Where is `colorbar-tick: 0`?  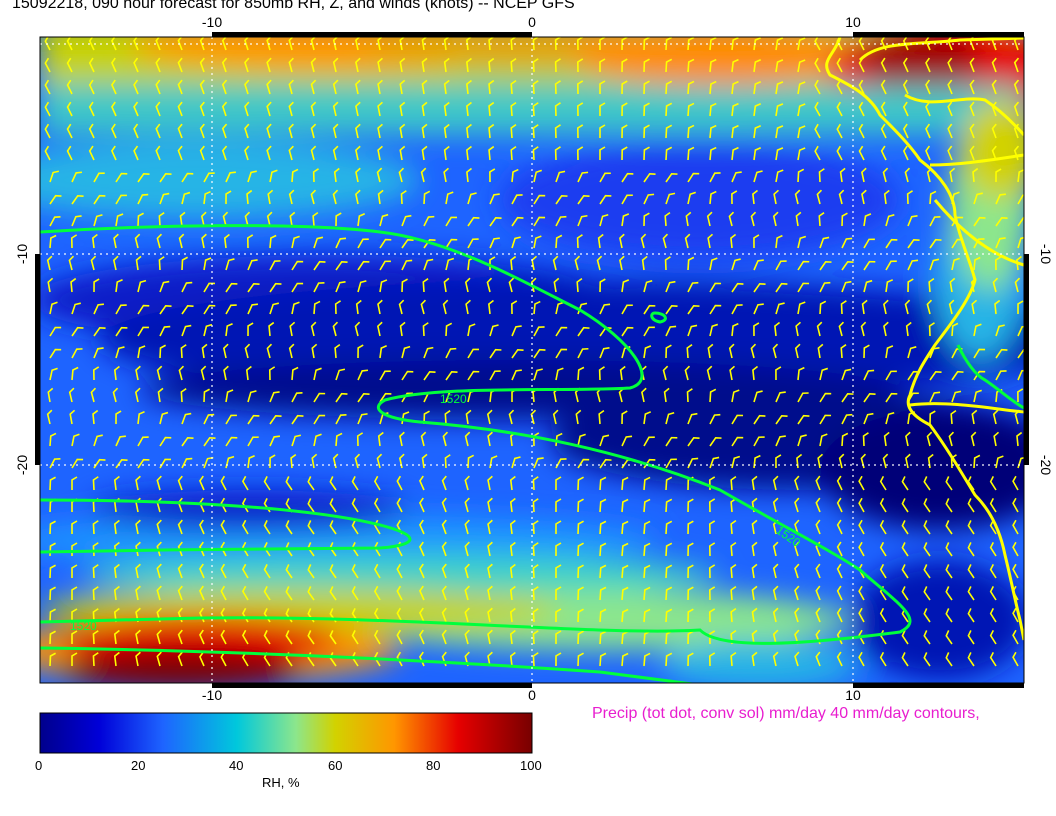
colorbar-tick: 0 is located at coordinates (39, 765).